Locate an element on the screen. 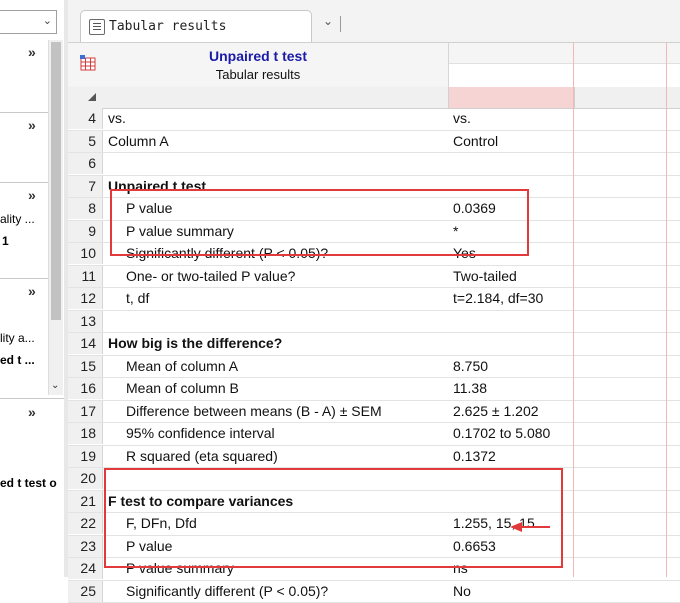 The height and width of the screenshot is (603, 680). scroll-thumb is located at coordinates (56, 181).